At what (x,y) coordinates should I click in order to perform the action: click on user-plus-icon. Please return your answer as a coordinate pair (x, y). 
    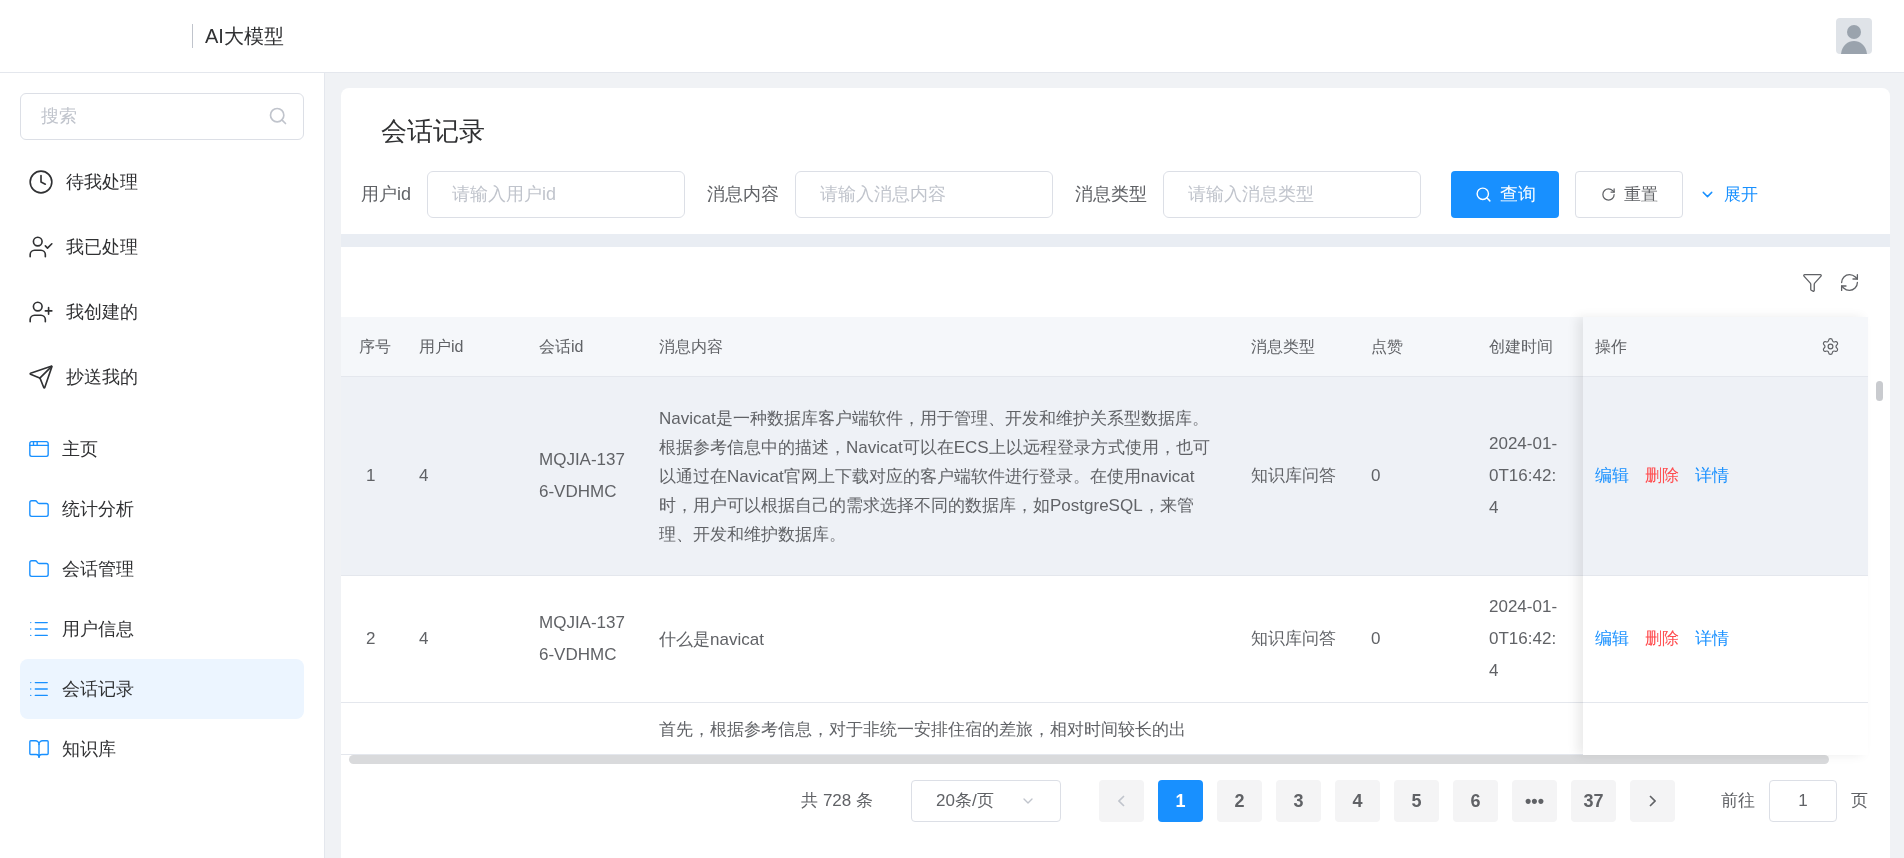
    Looking at the image, I should click on (41, 312).